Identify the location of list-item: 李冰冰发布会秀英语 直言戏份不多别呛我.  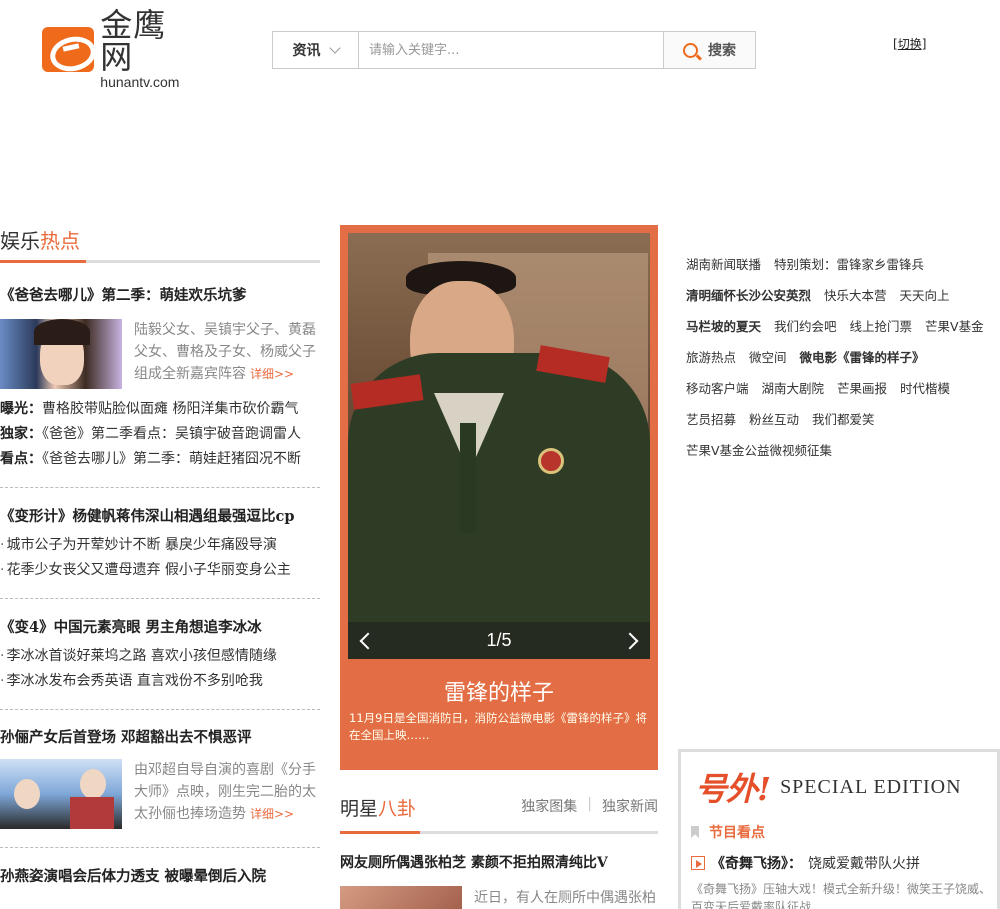
(160, 681).